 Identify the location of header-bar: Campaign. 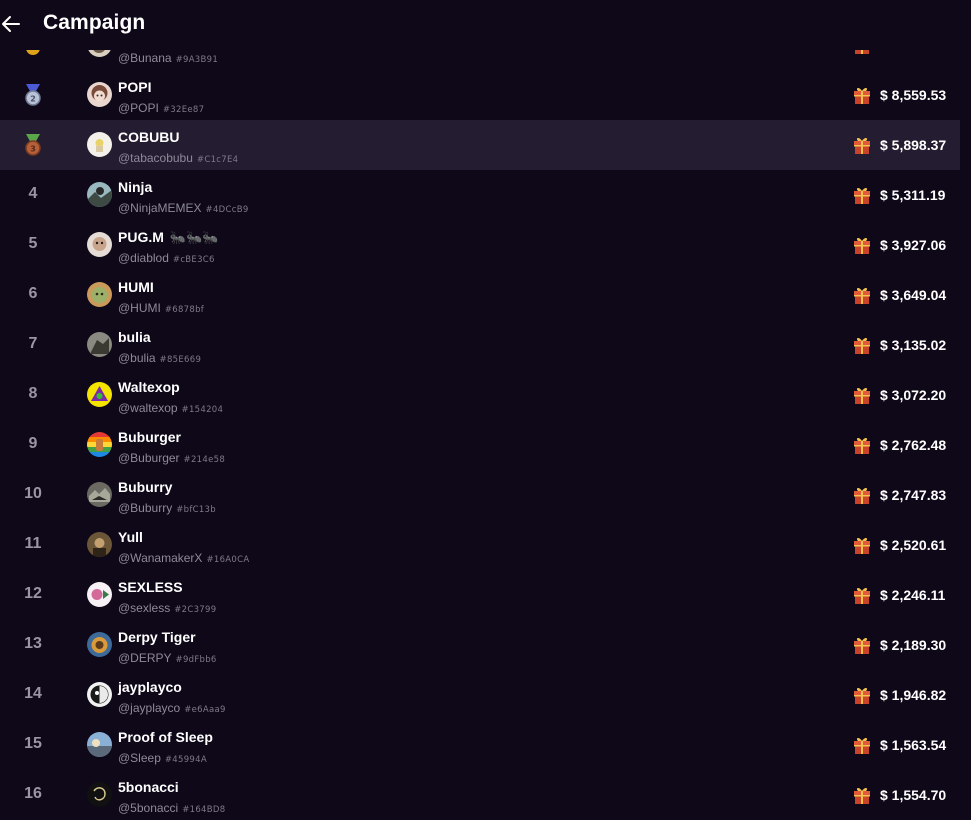
(485, 25).